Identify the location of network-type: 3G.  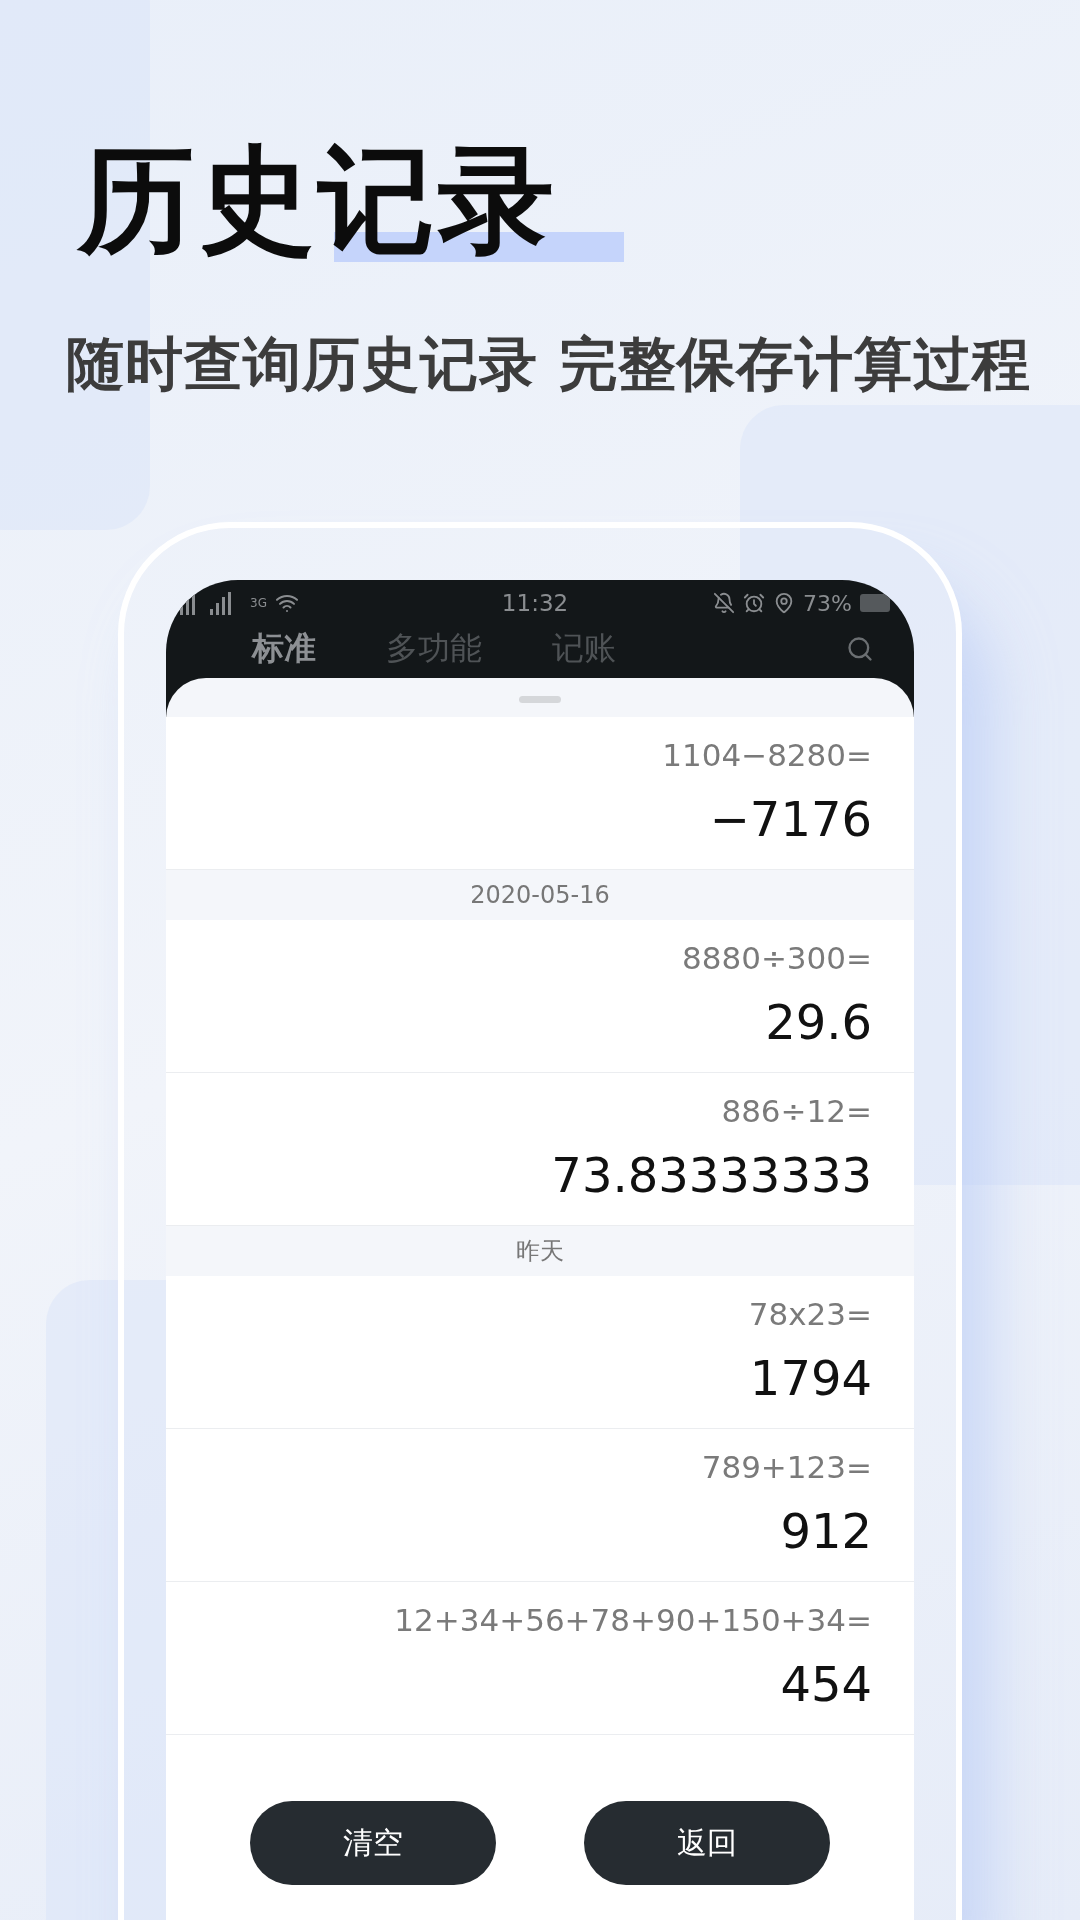
(258, 603).